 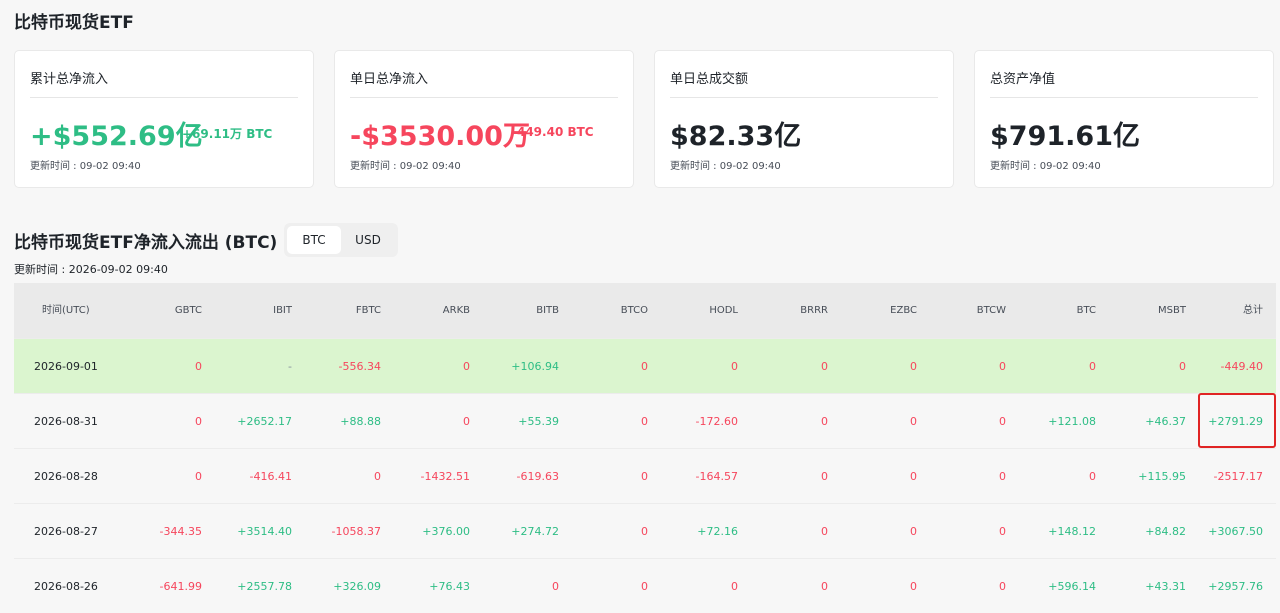 What do you see at coordinates (1241, 366) in the screenshot?
I see `row-value: -449.40` at bounding box center [1241, 366].